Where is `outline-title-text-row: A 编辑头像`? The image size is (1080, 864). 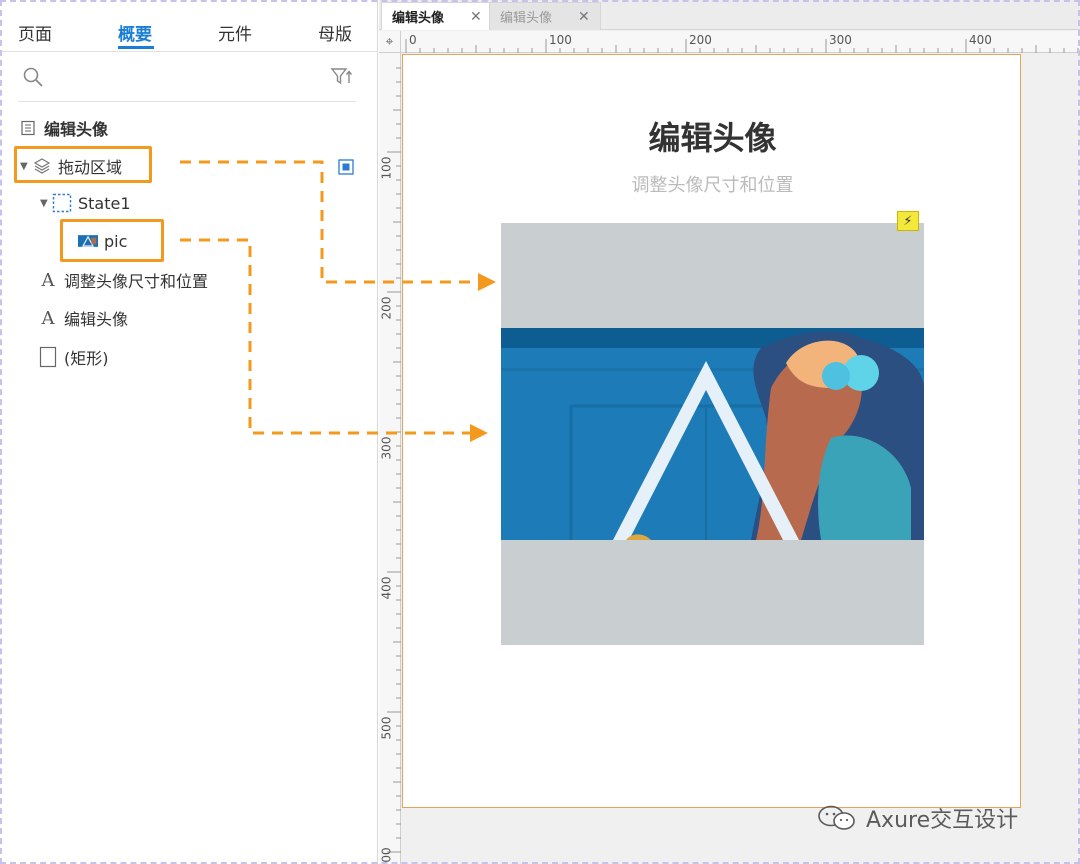
outline-title-text-row: A 编辑头像 is located at coordinates (83, 318).